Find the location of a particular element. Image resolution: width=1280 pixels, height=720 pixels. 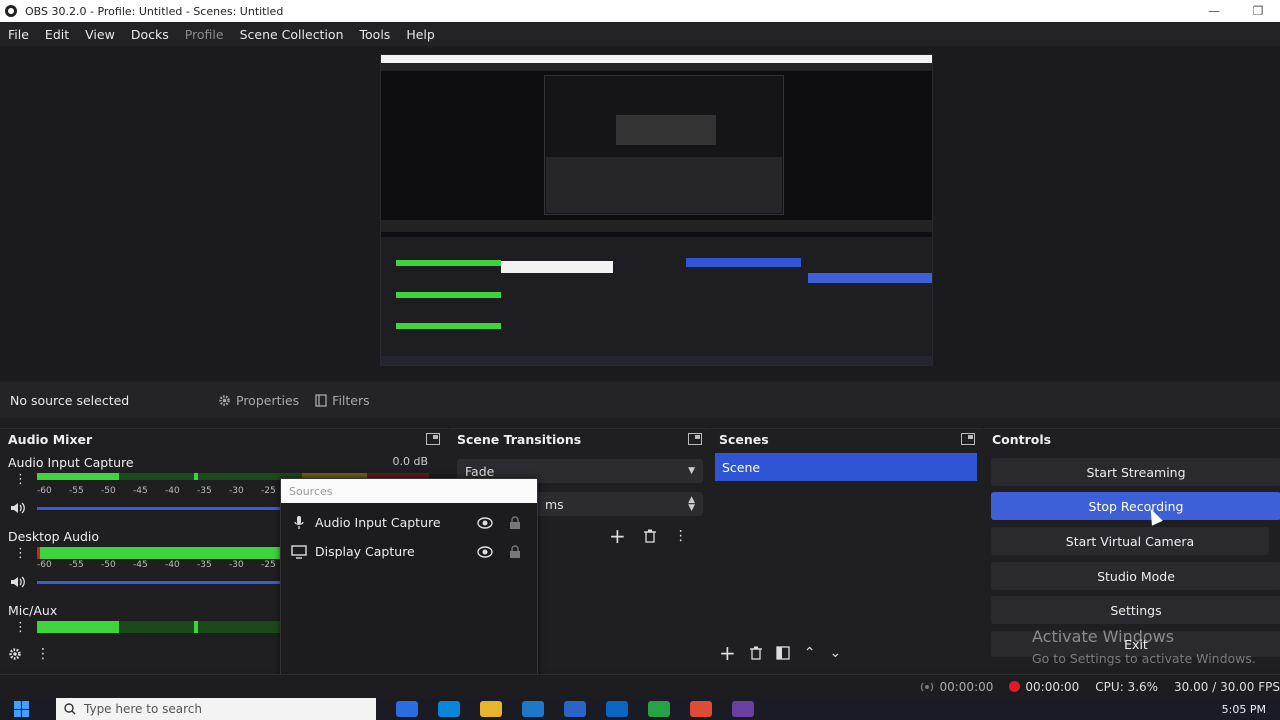

source-toolbar: No source selected Properties Filters is located at coordinates (640, 400).